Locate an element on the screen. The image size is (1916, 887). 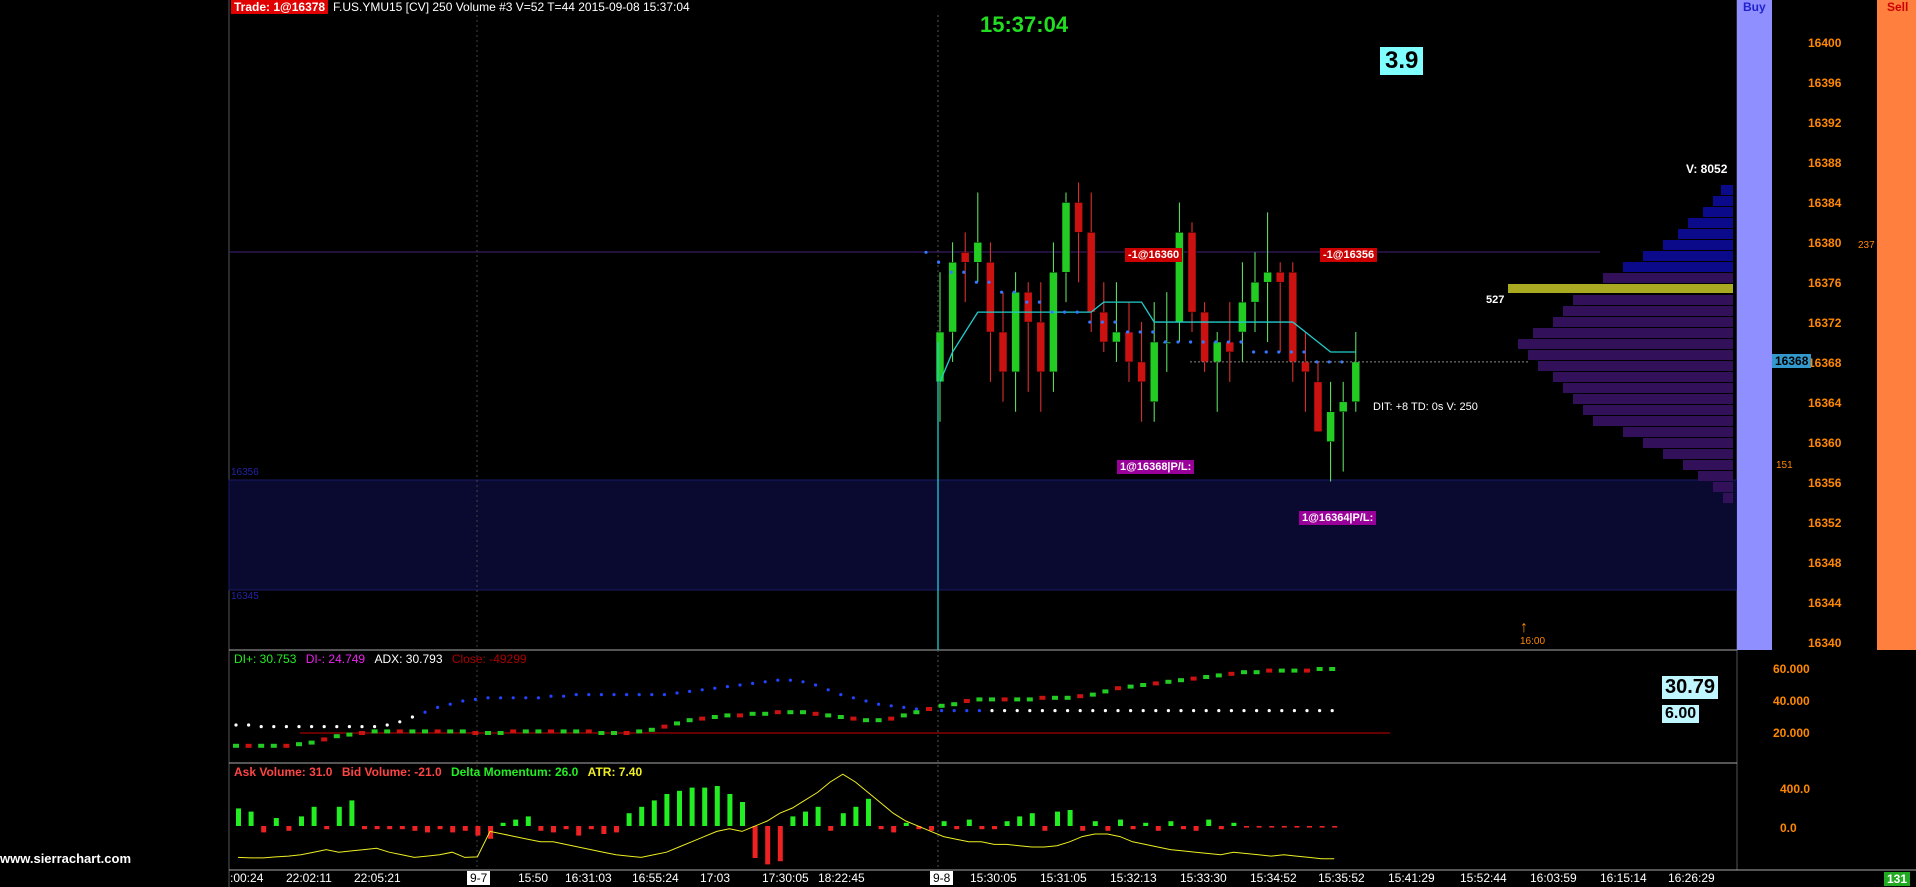
price-axis-label: 16380 is located at coordinates (1825, 243).